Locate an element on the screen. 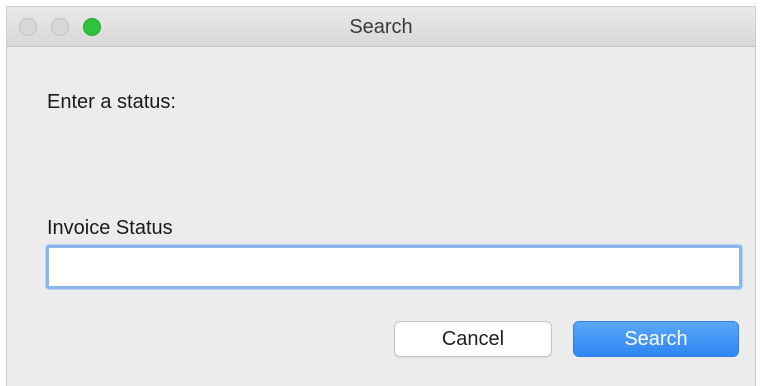 The width and height of the screenshot is (762, 386). invoice-status-input is located at coordinates (394, 267).